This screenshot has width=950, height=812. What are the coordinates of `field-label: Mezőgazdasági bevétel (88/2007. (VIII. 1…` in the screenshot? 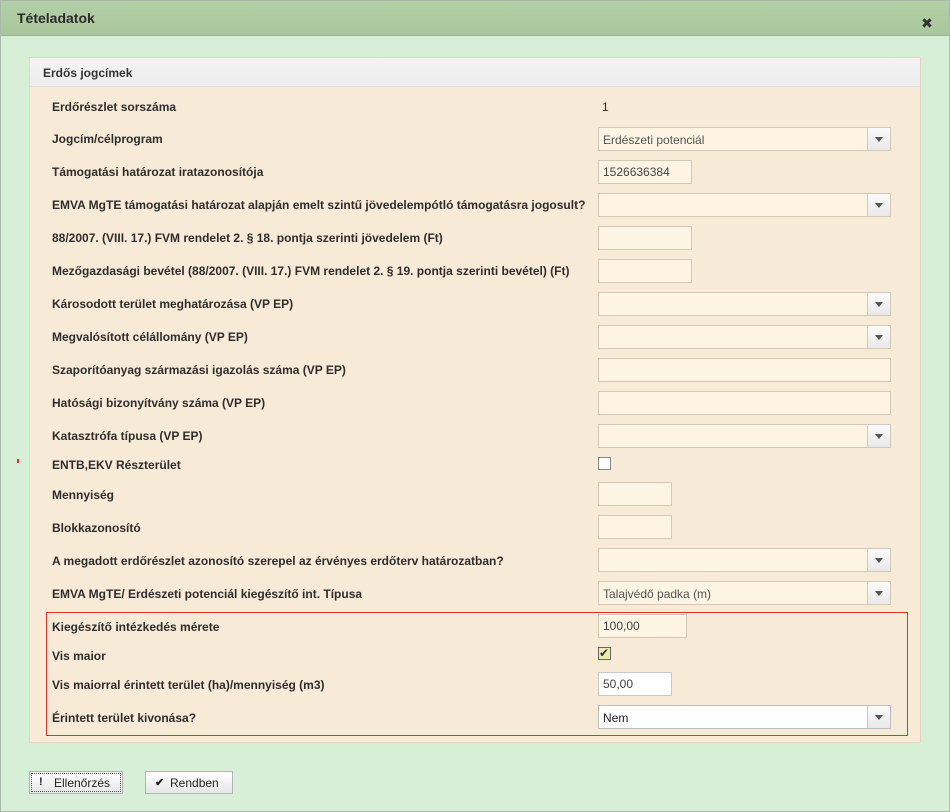 It's located at (311, 271).